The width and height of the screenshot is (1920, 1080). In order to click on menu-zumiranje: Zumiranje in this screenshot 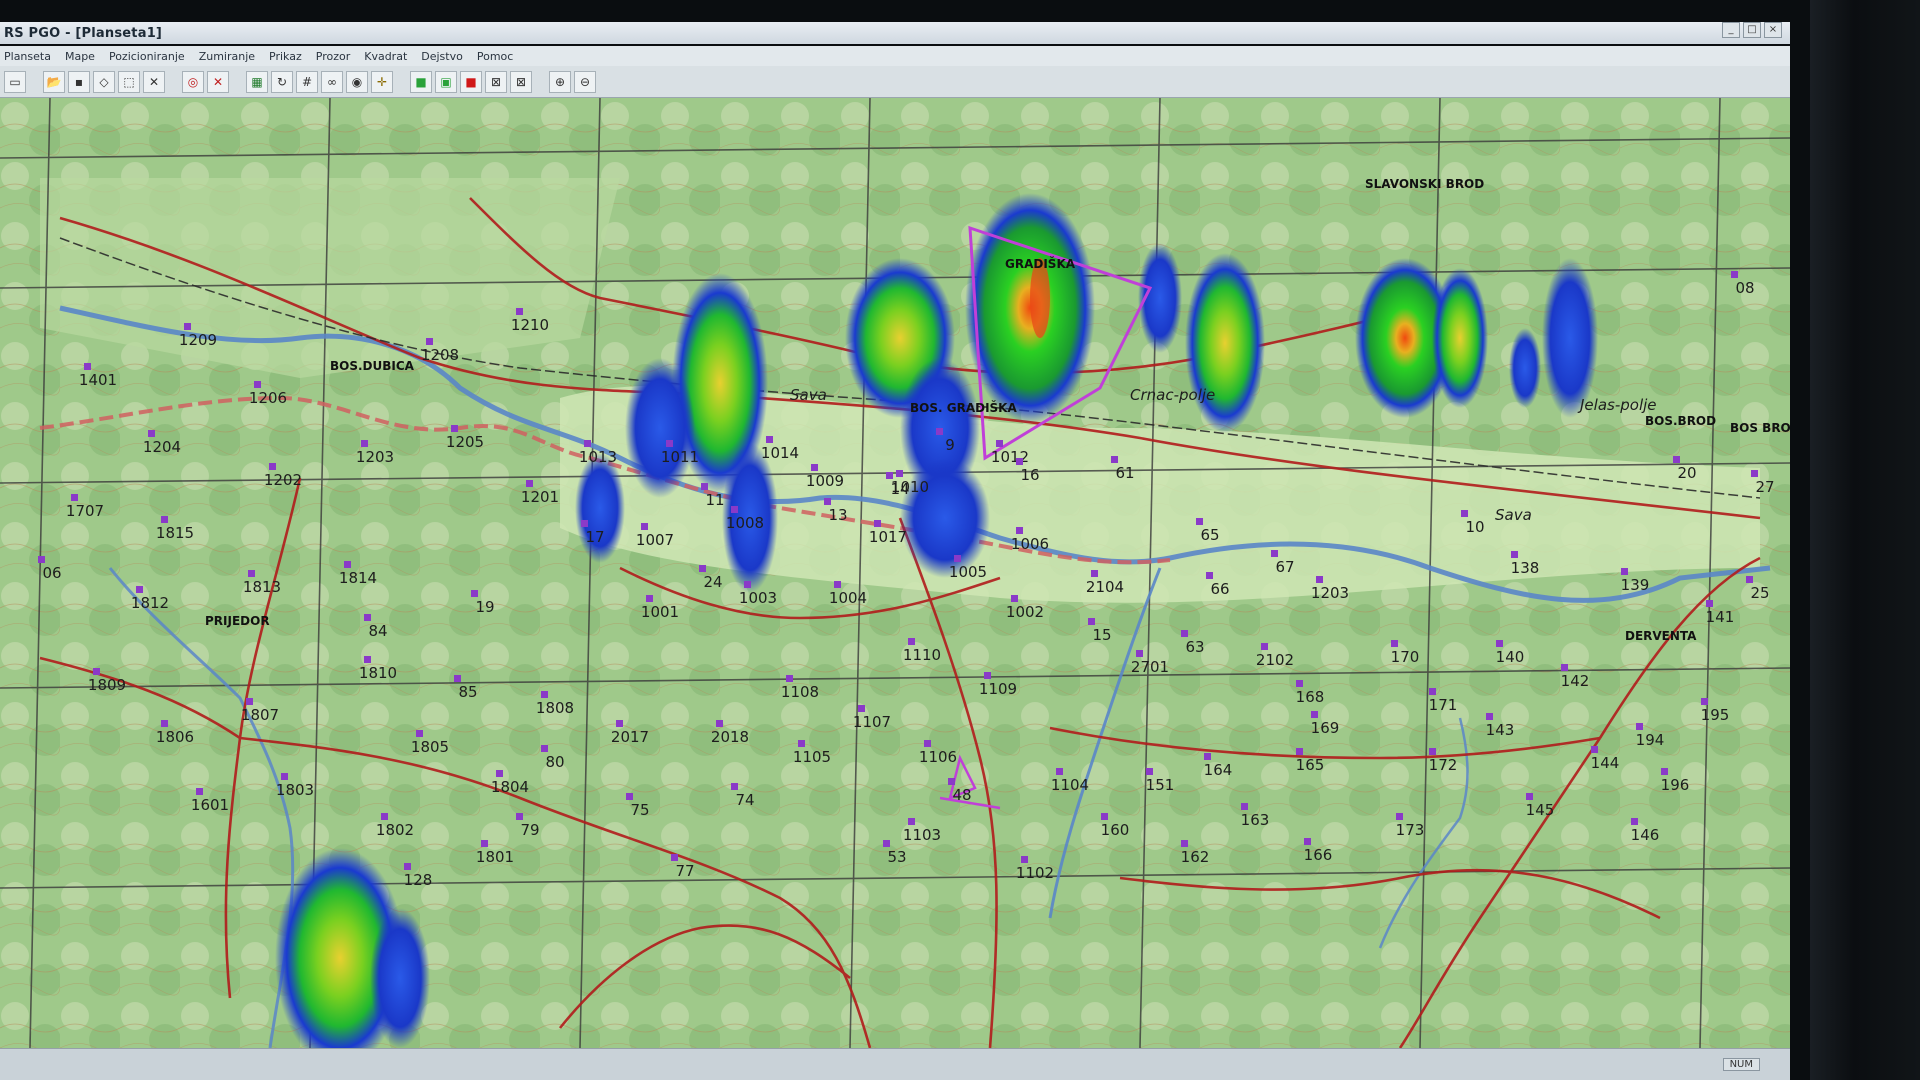, I will do `click(227, 56)`.